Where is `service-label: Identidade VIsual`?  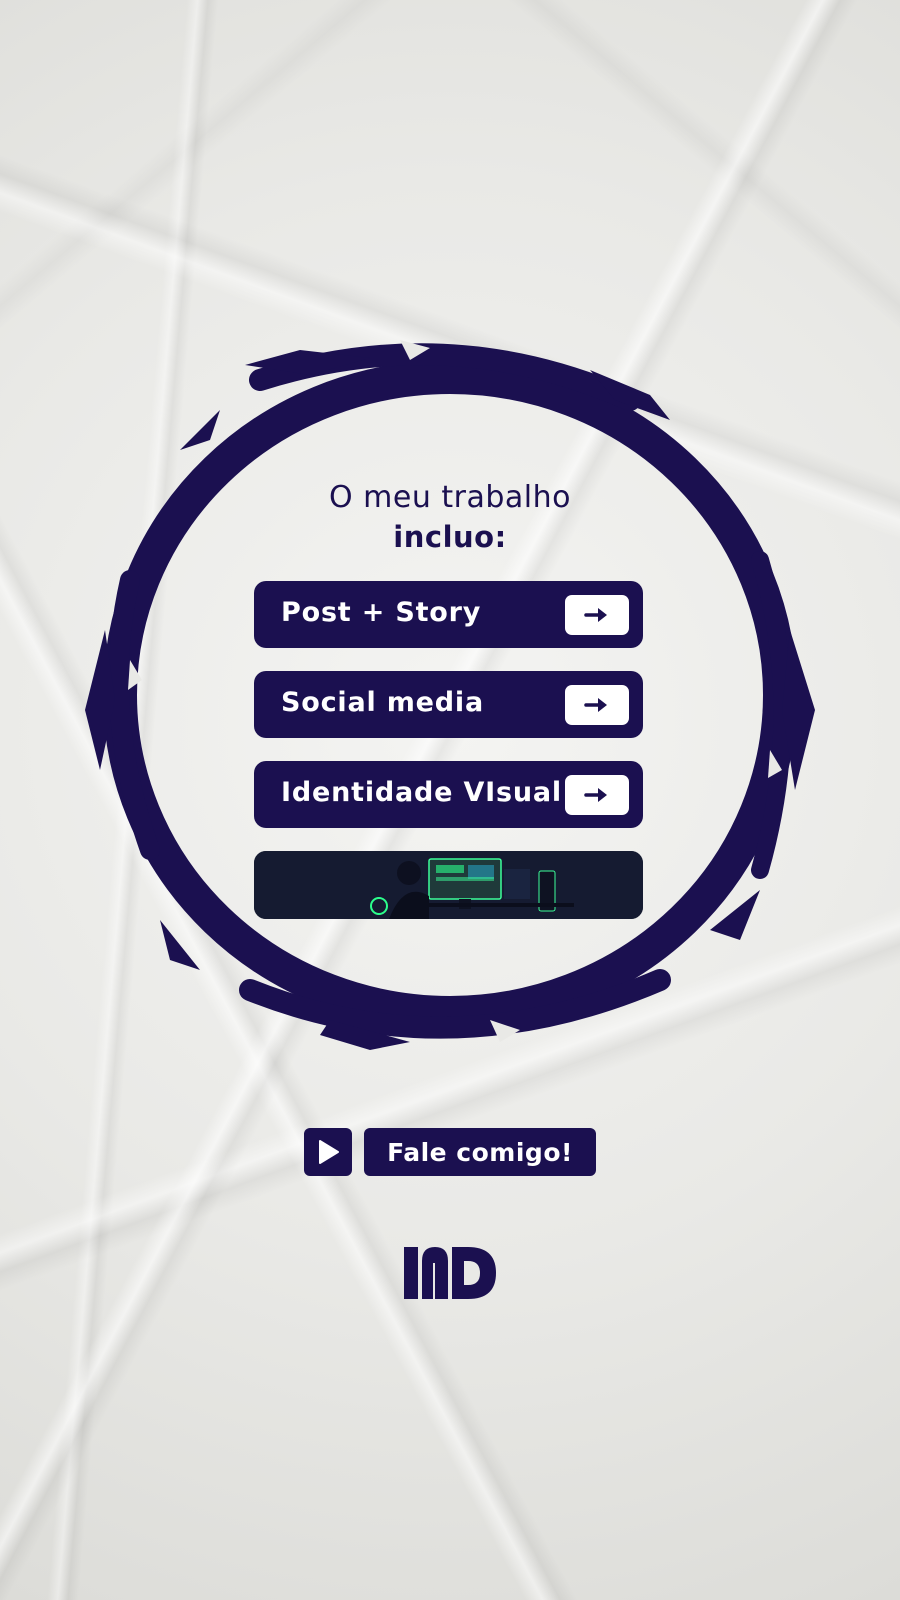 service-label: Identidade VIsual is located at coordinates (421, 792).